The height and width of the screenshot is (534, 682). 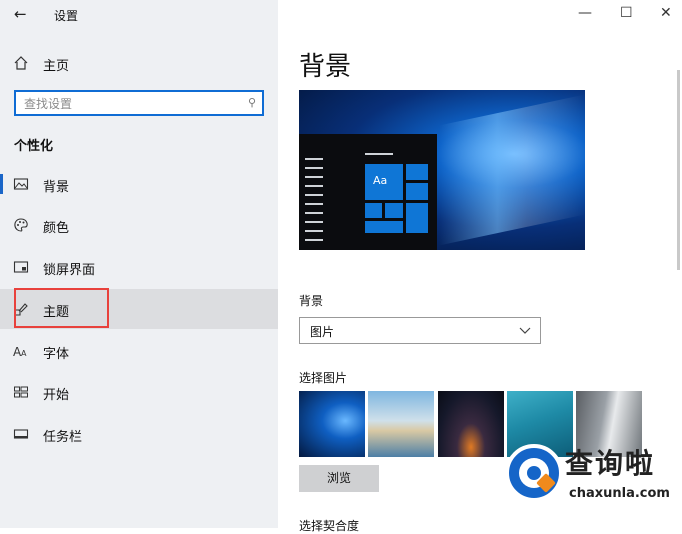 What do you see at coordinates (139, 184) in the screenshot?
I see `nav-item-background: 背景` at bounding box center [139, 184].